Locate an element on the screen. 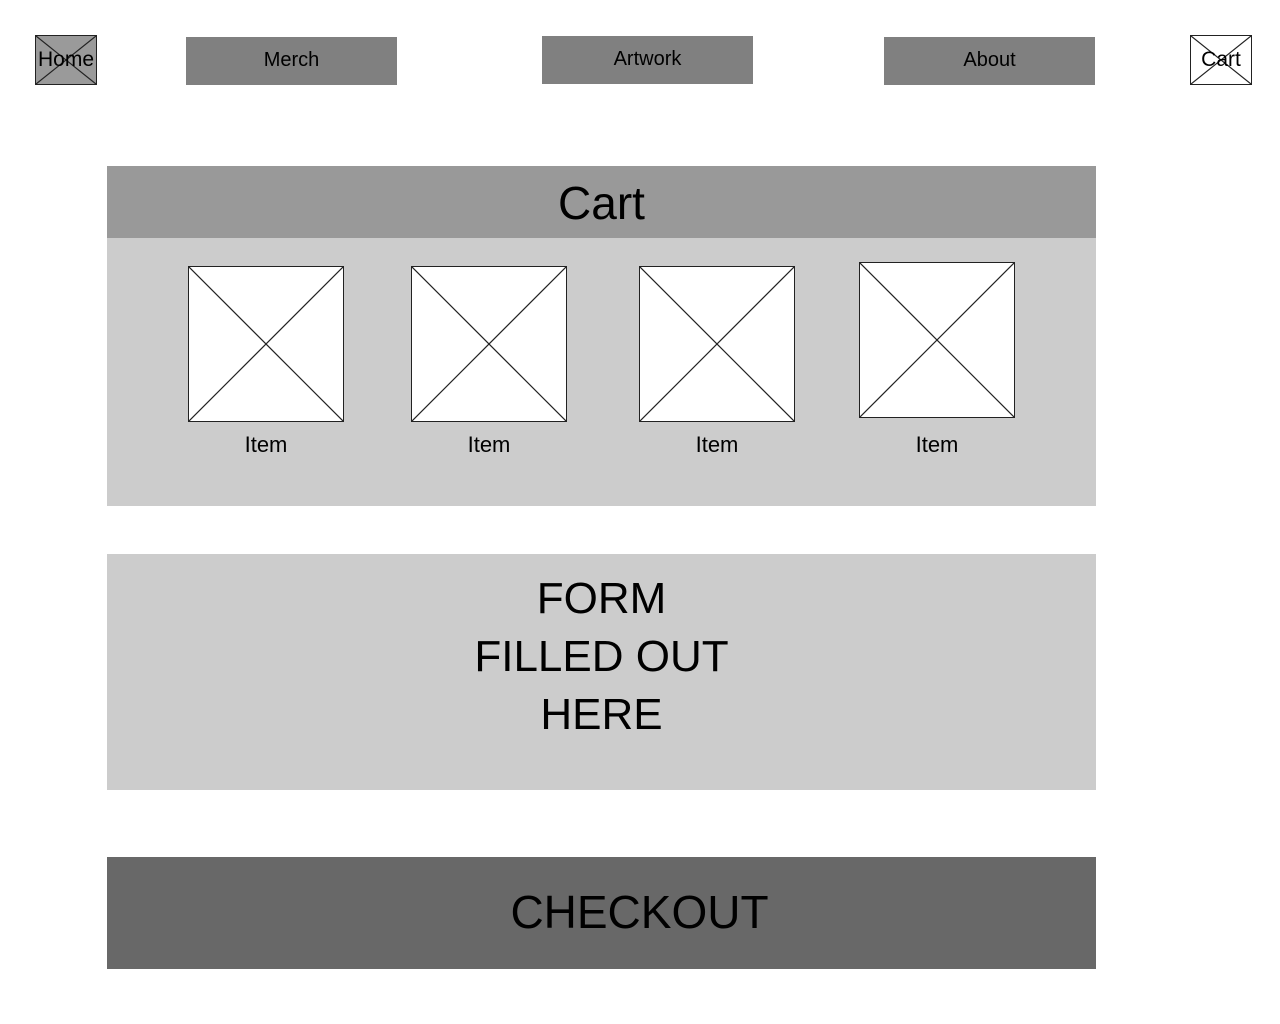  artwork-nav-button: Artwork is located at coordinates (647, 60).